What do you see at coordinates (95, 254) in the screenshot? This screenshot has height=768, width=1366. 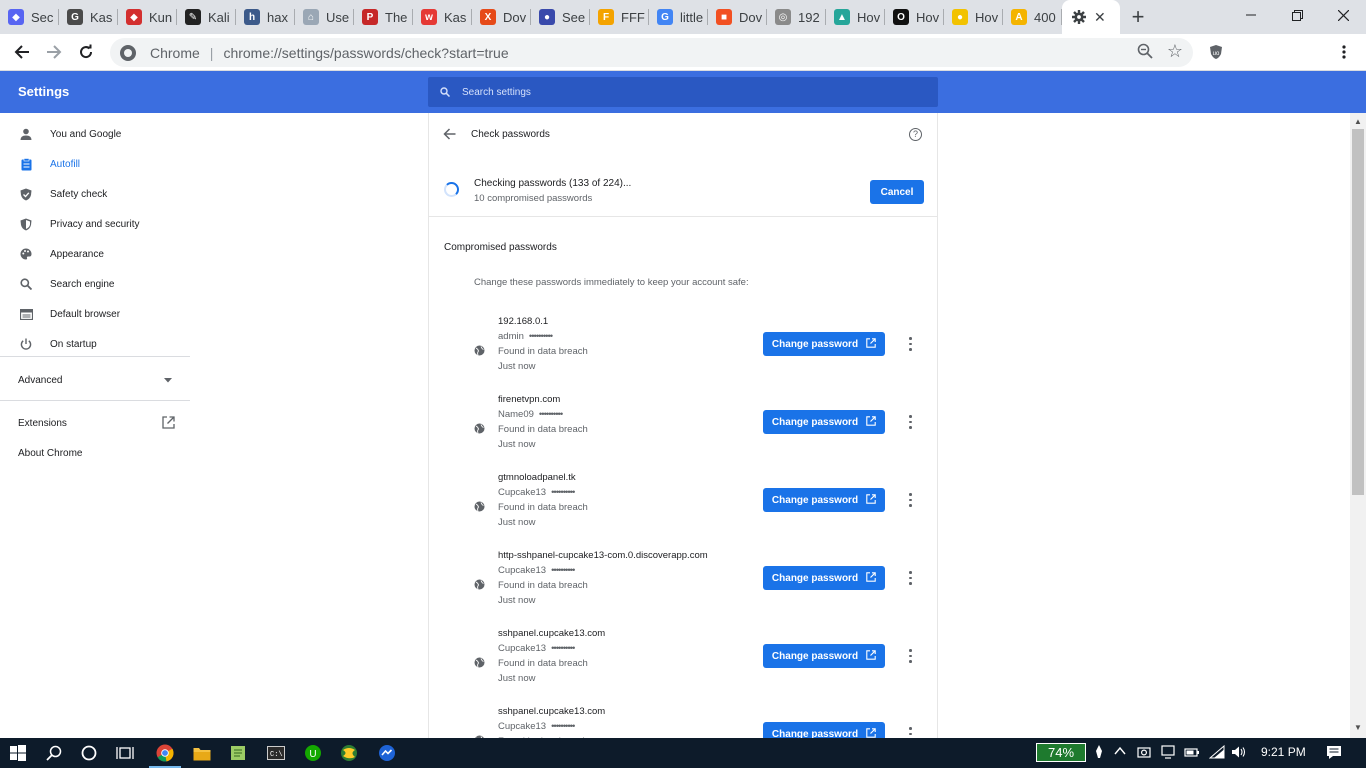 I see `sidebar-item-appearance: Appearance` at bounding box center [95, 254].